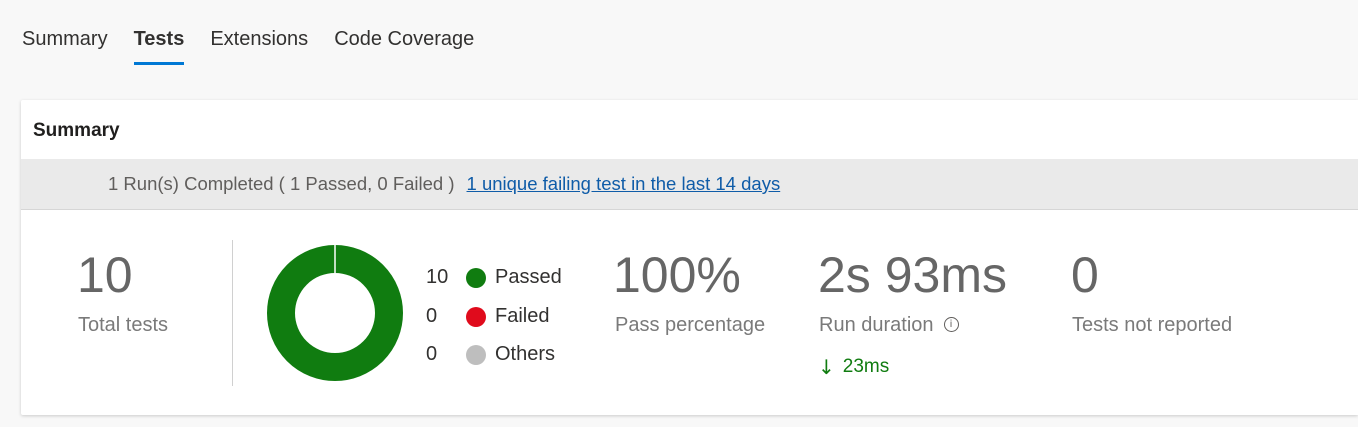 The width and height of the screenshot is (1358, 427). I want to click on donut-segment-passed, so click(335, 313).